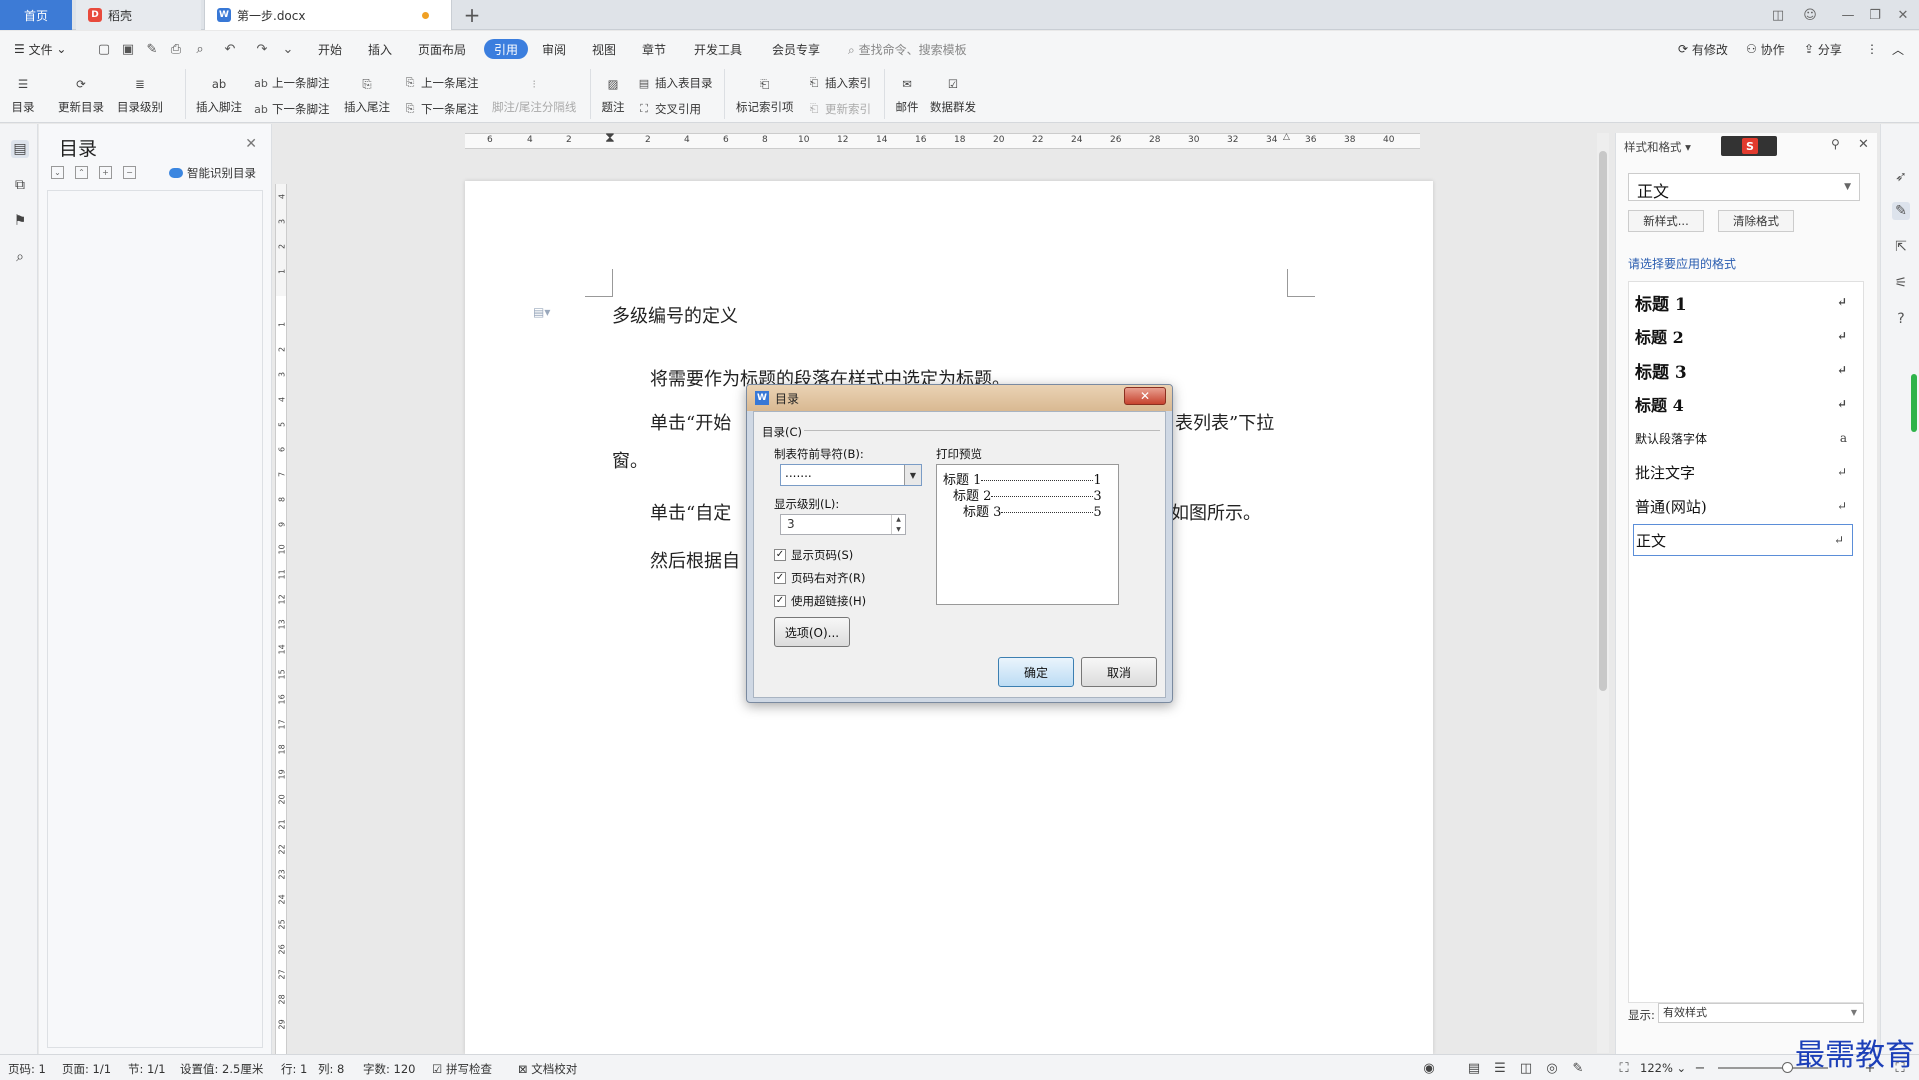  What do you see at coordinates (1745, 302) in the screenshot?
I see `style-item: 标题 1 ↵` at bounding box center [1745, 302].